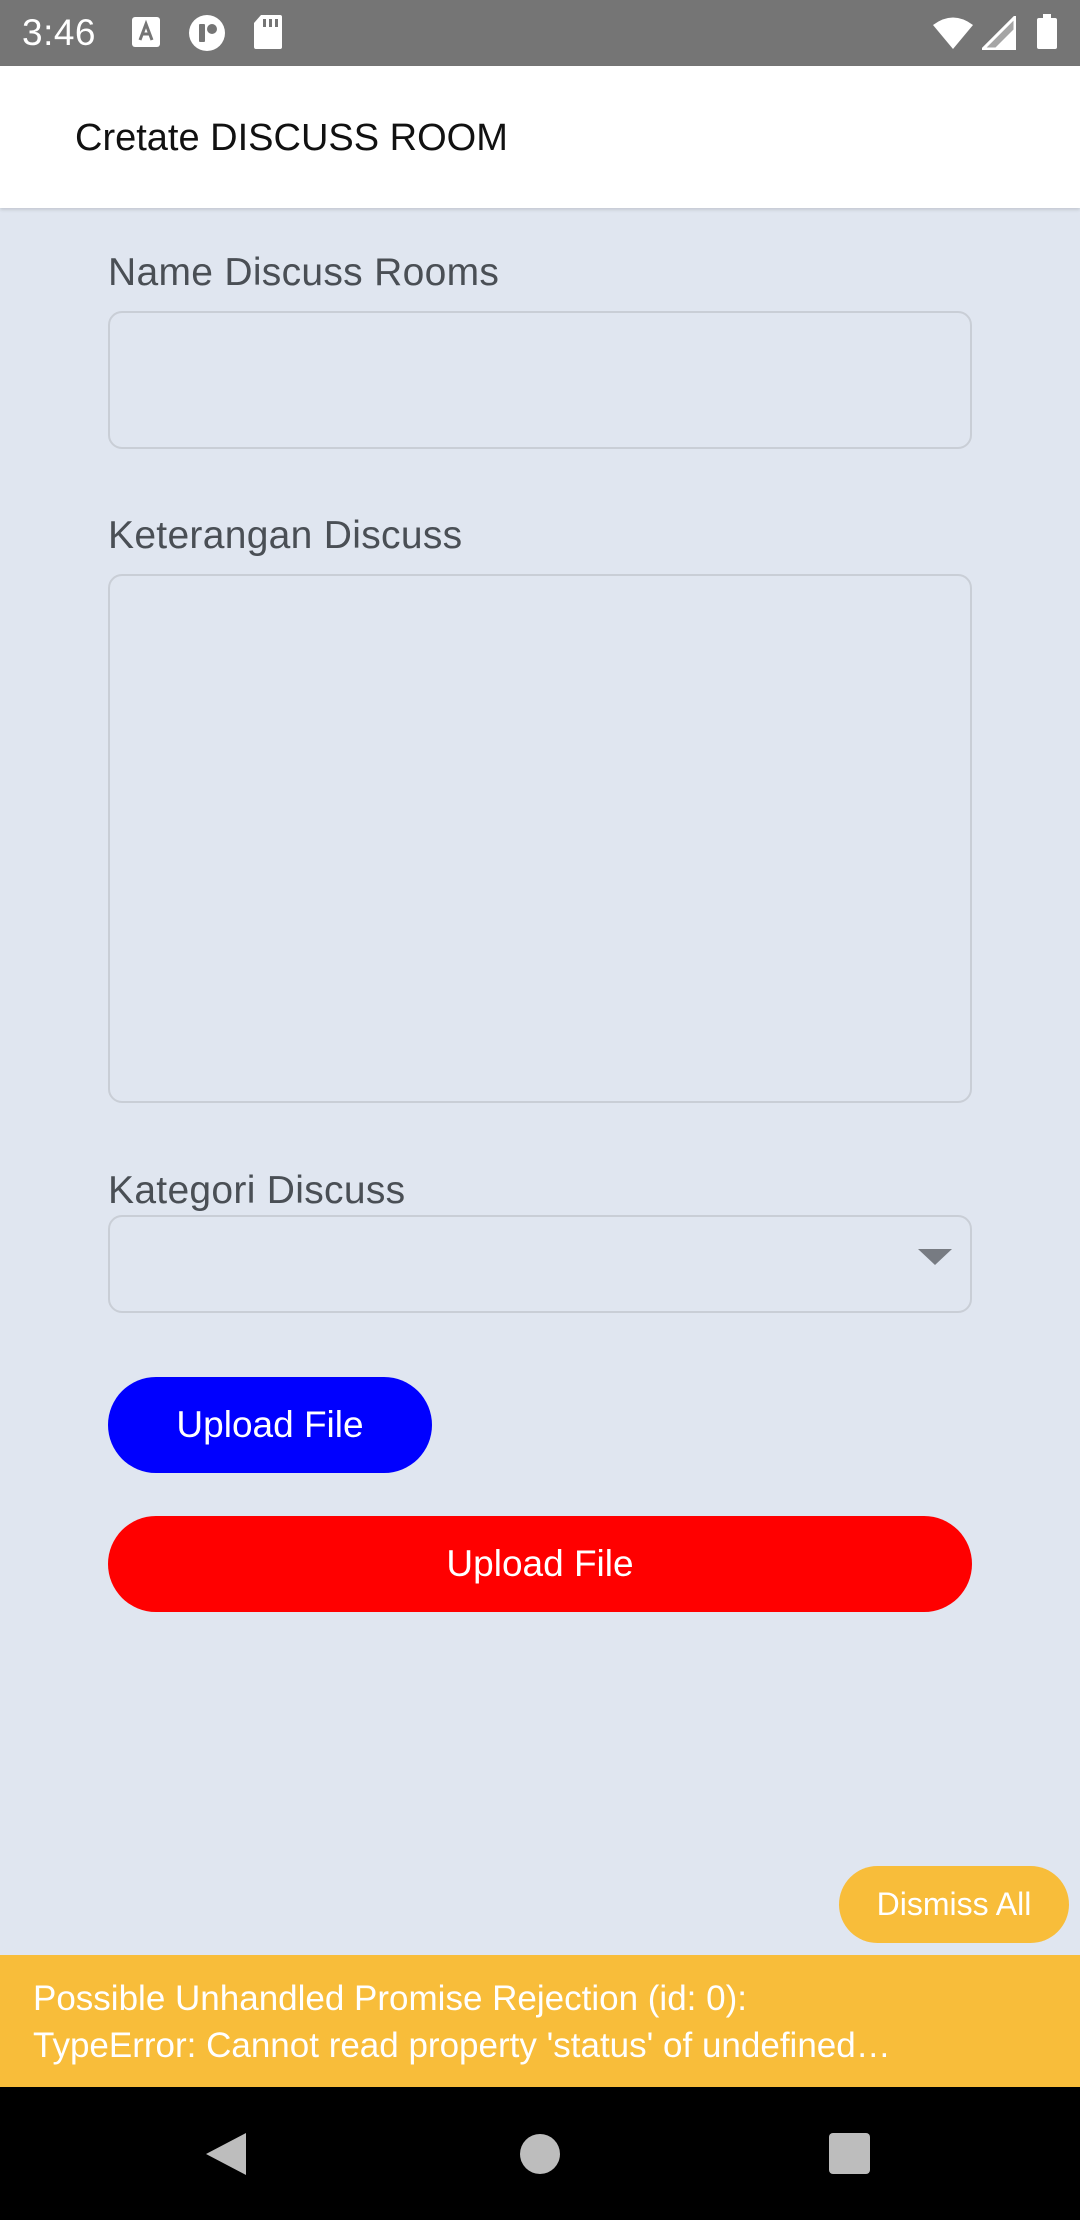 Image resolution: width=1080 pixels, height=2220 pixels. I want to click on category-label: Kategori Discuss, so click(257, 1190).